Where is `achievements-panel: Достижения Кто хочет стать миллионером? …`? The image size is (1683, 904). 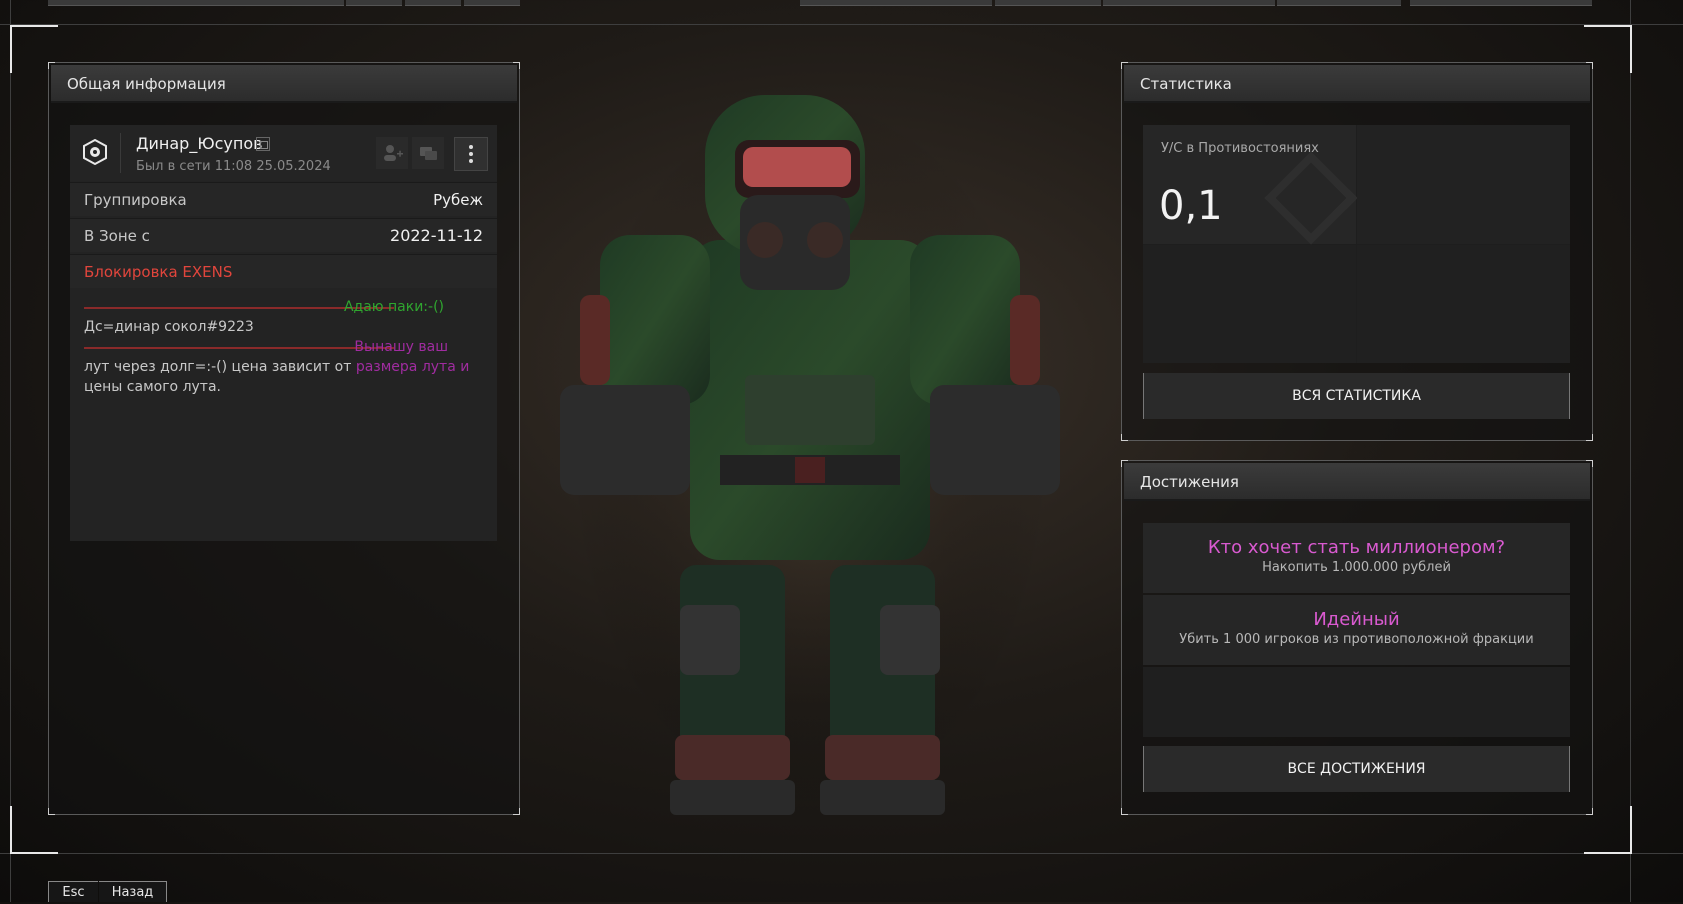
achievements-panel: Достижения Кто хочет стать миллионером? … is located at coordinates (1357, 637).